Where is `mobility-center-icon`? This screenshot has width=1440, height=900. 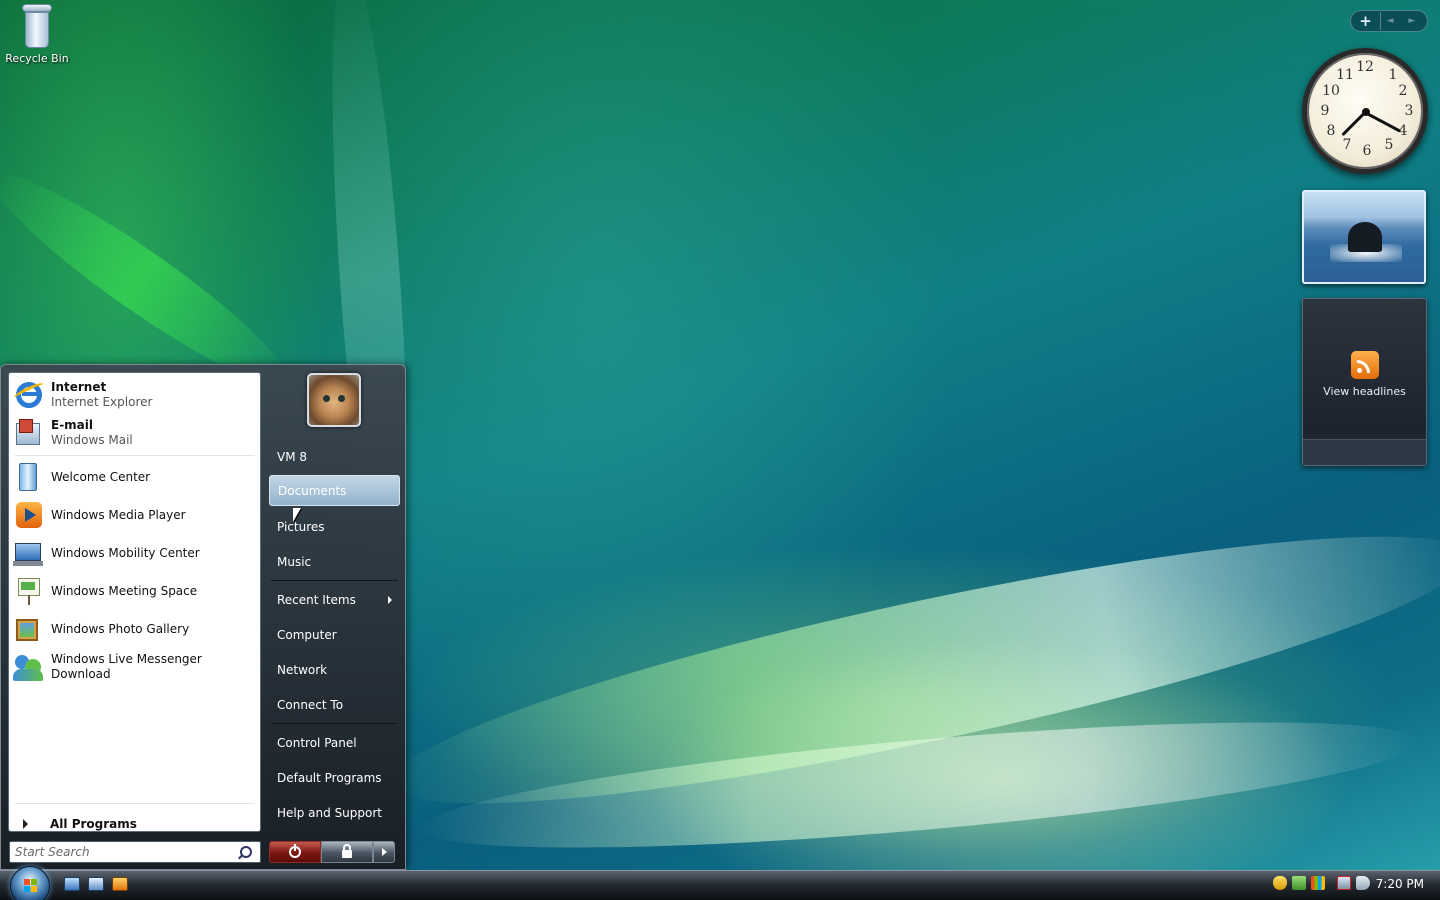 mobility-center-icon is located at coordinates (29, 553).